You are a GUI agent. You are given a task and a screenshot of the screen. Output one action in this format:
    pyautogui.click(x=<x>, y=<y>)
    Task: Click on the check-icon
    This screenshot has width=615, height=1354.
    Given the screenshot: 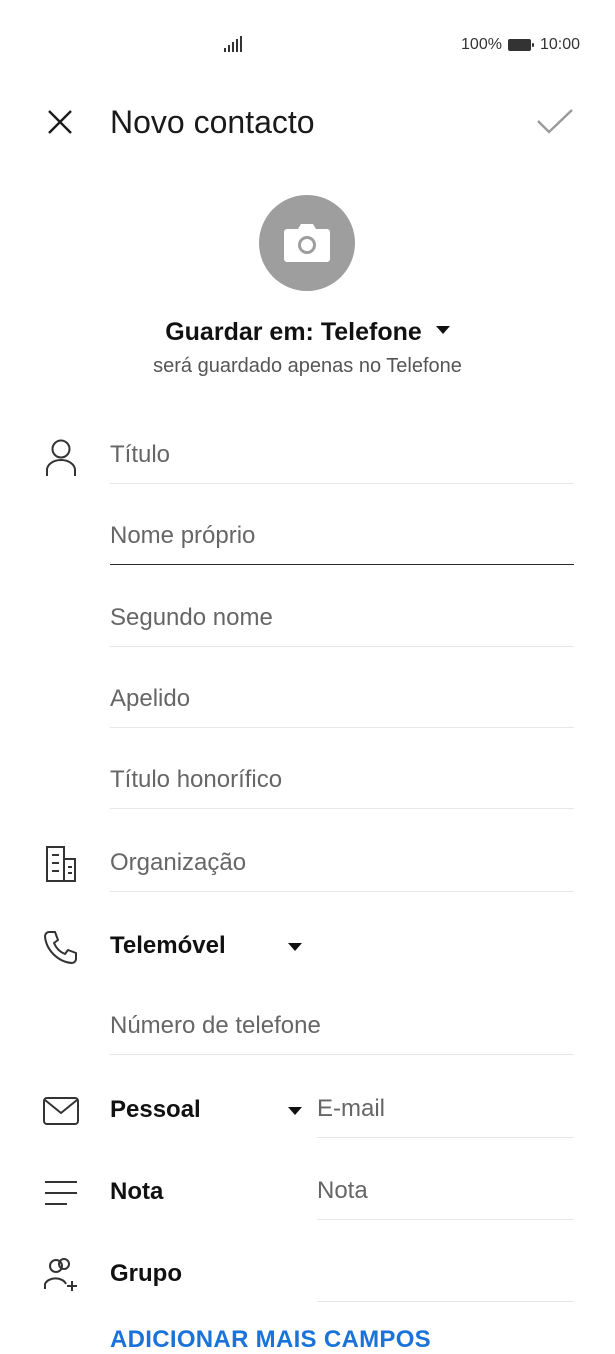 What is the action you would take?
    pyautogui.click(x=555, y=121)
    